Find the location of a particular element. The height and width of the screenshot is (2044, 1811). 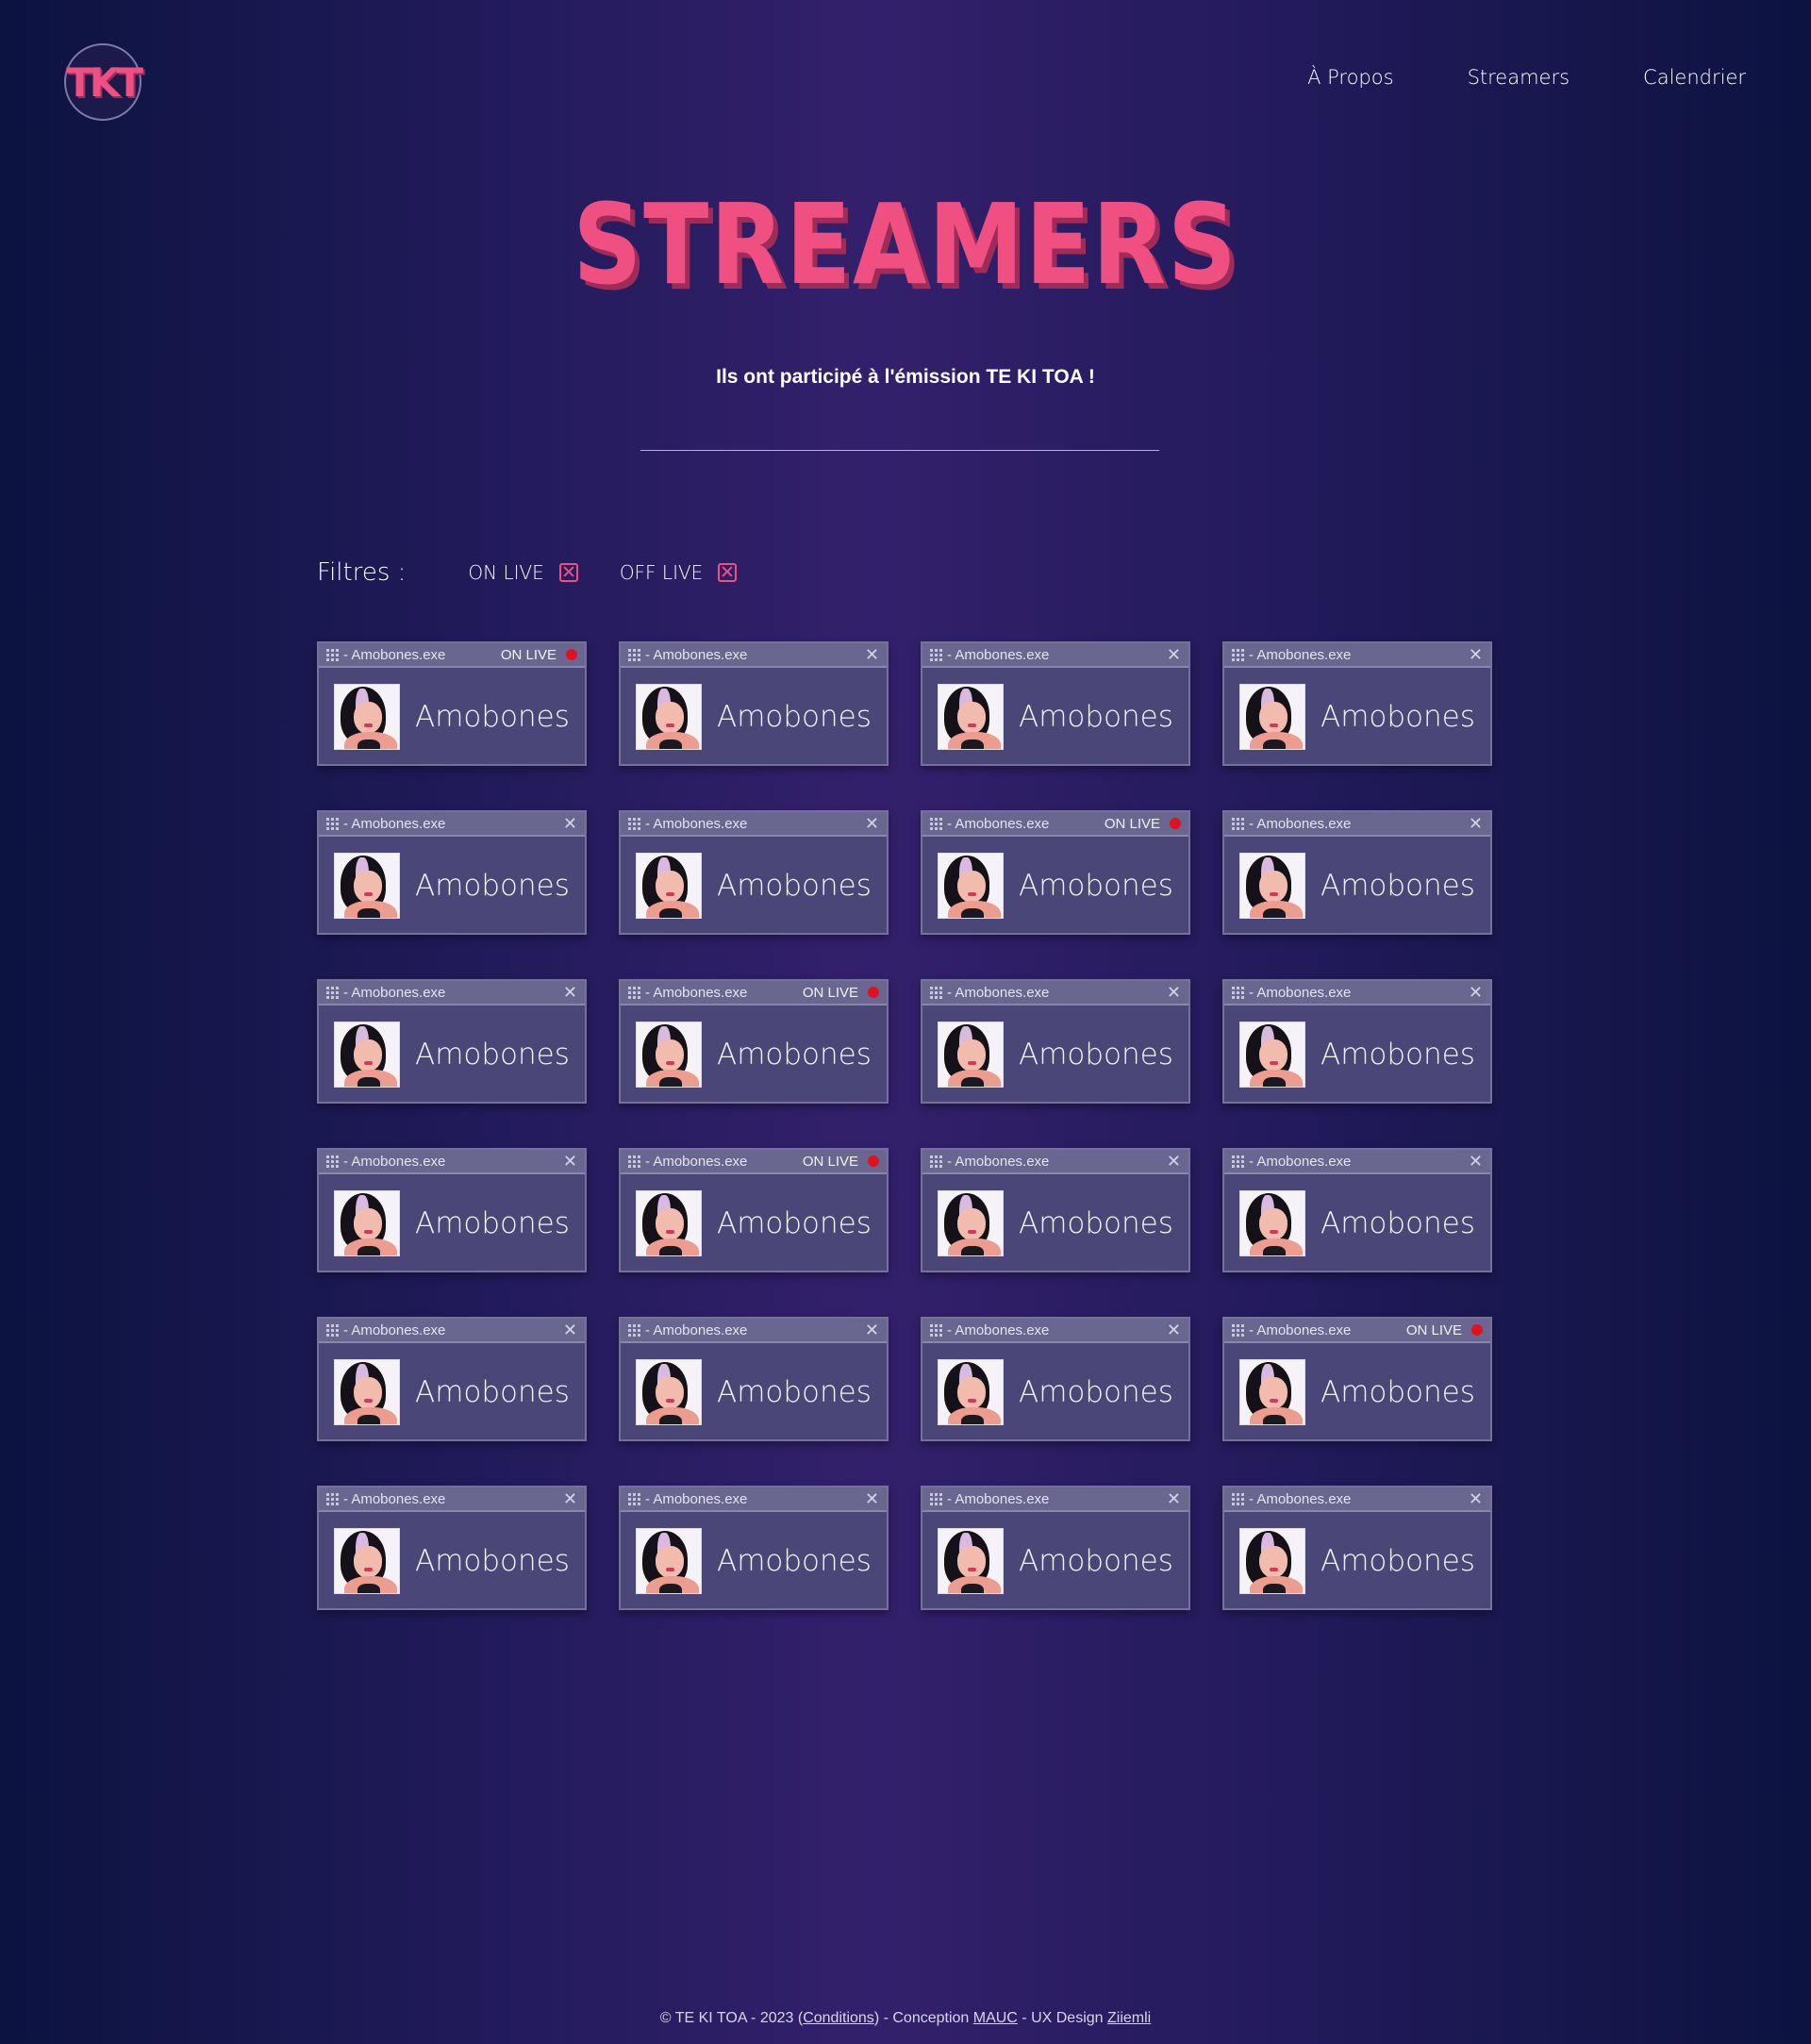

nav-item-calendrier: Calendrier is located at coordinates (1694, 77).